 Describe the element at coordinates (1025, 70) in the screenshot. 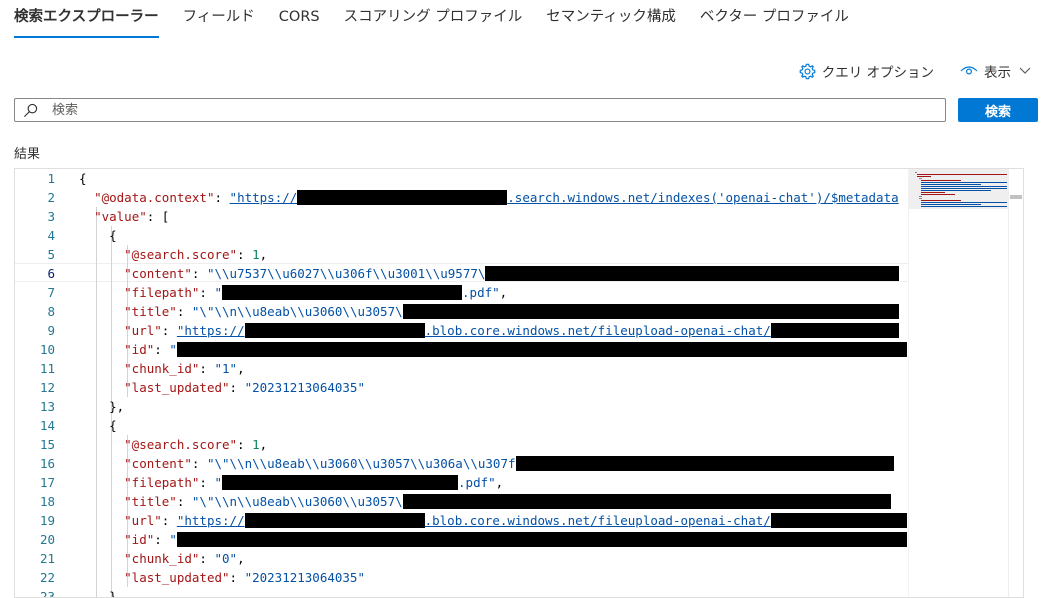

I see `chevron-down-icon` at that location.